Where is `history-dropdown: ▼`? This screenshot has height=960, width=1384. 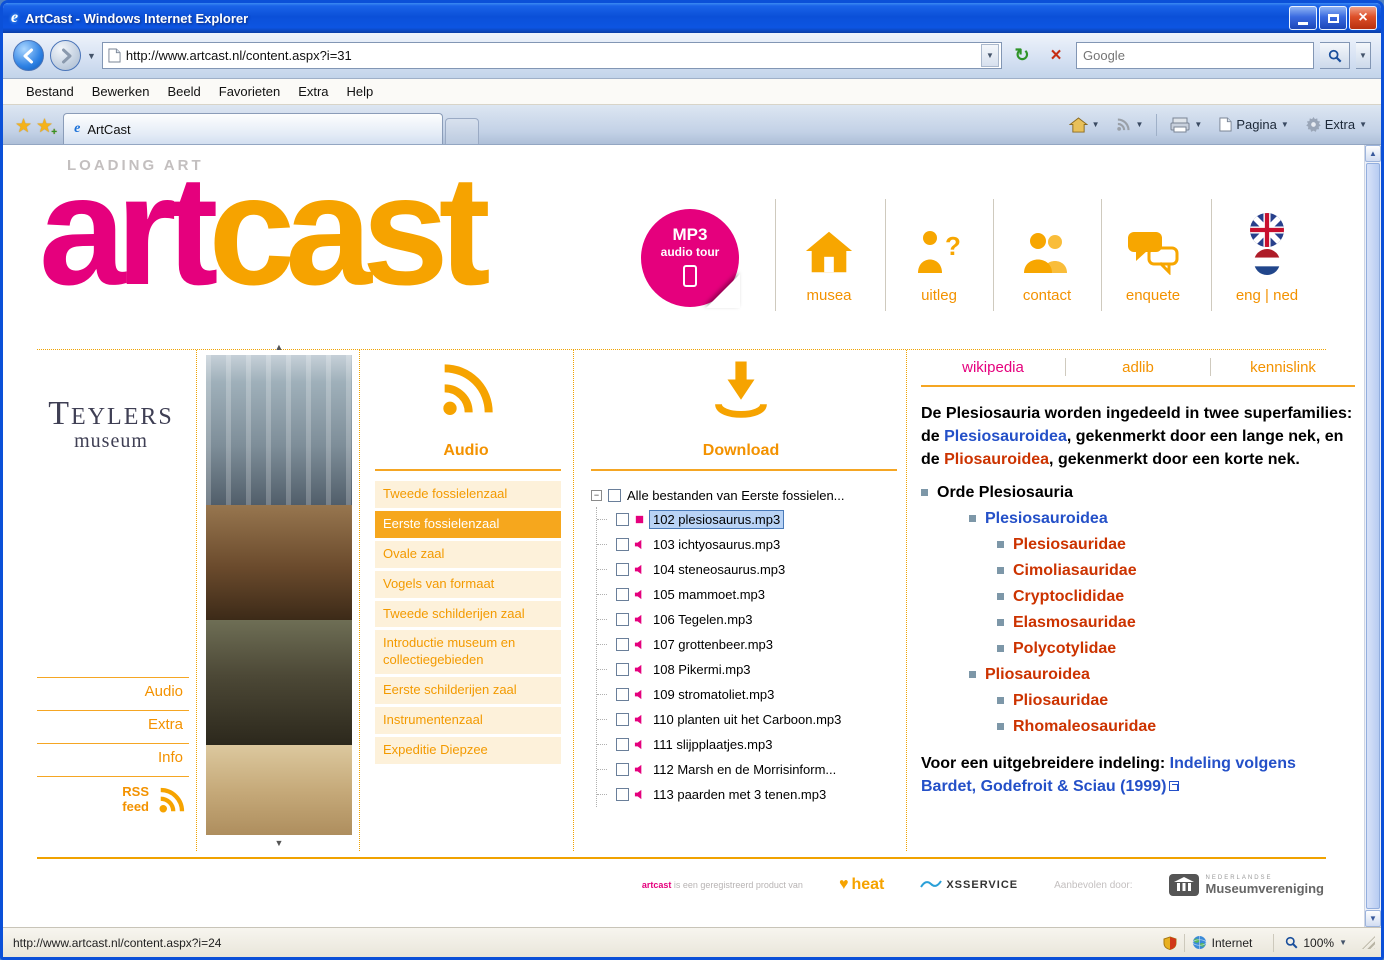 history-dropdown: ▼ is located at coordinates (91, 56).